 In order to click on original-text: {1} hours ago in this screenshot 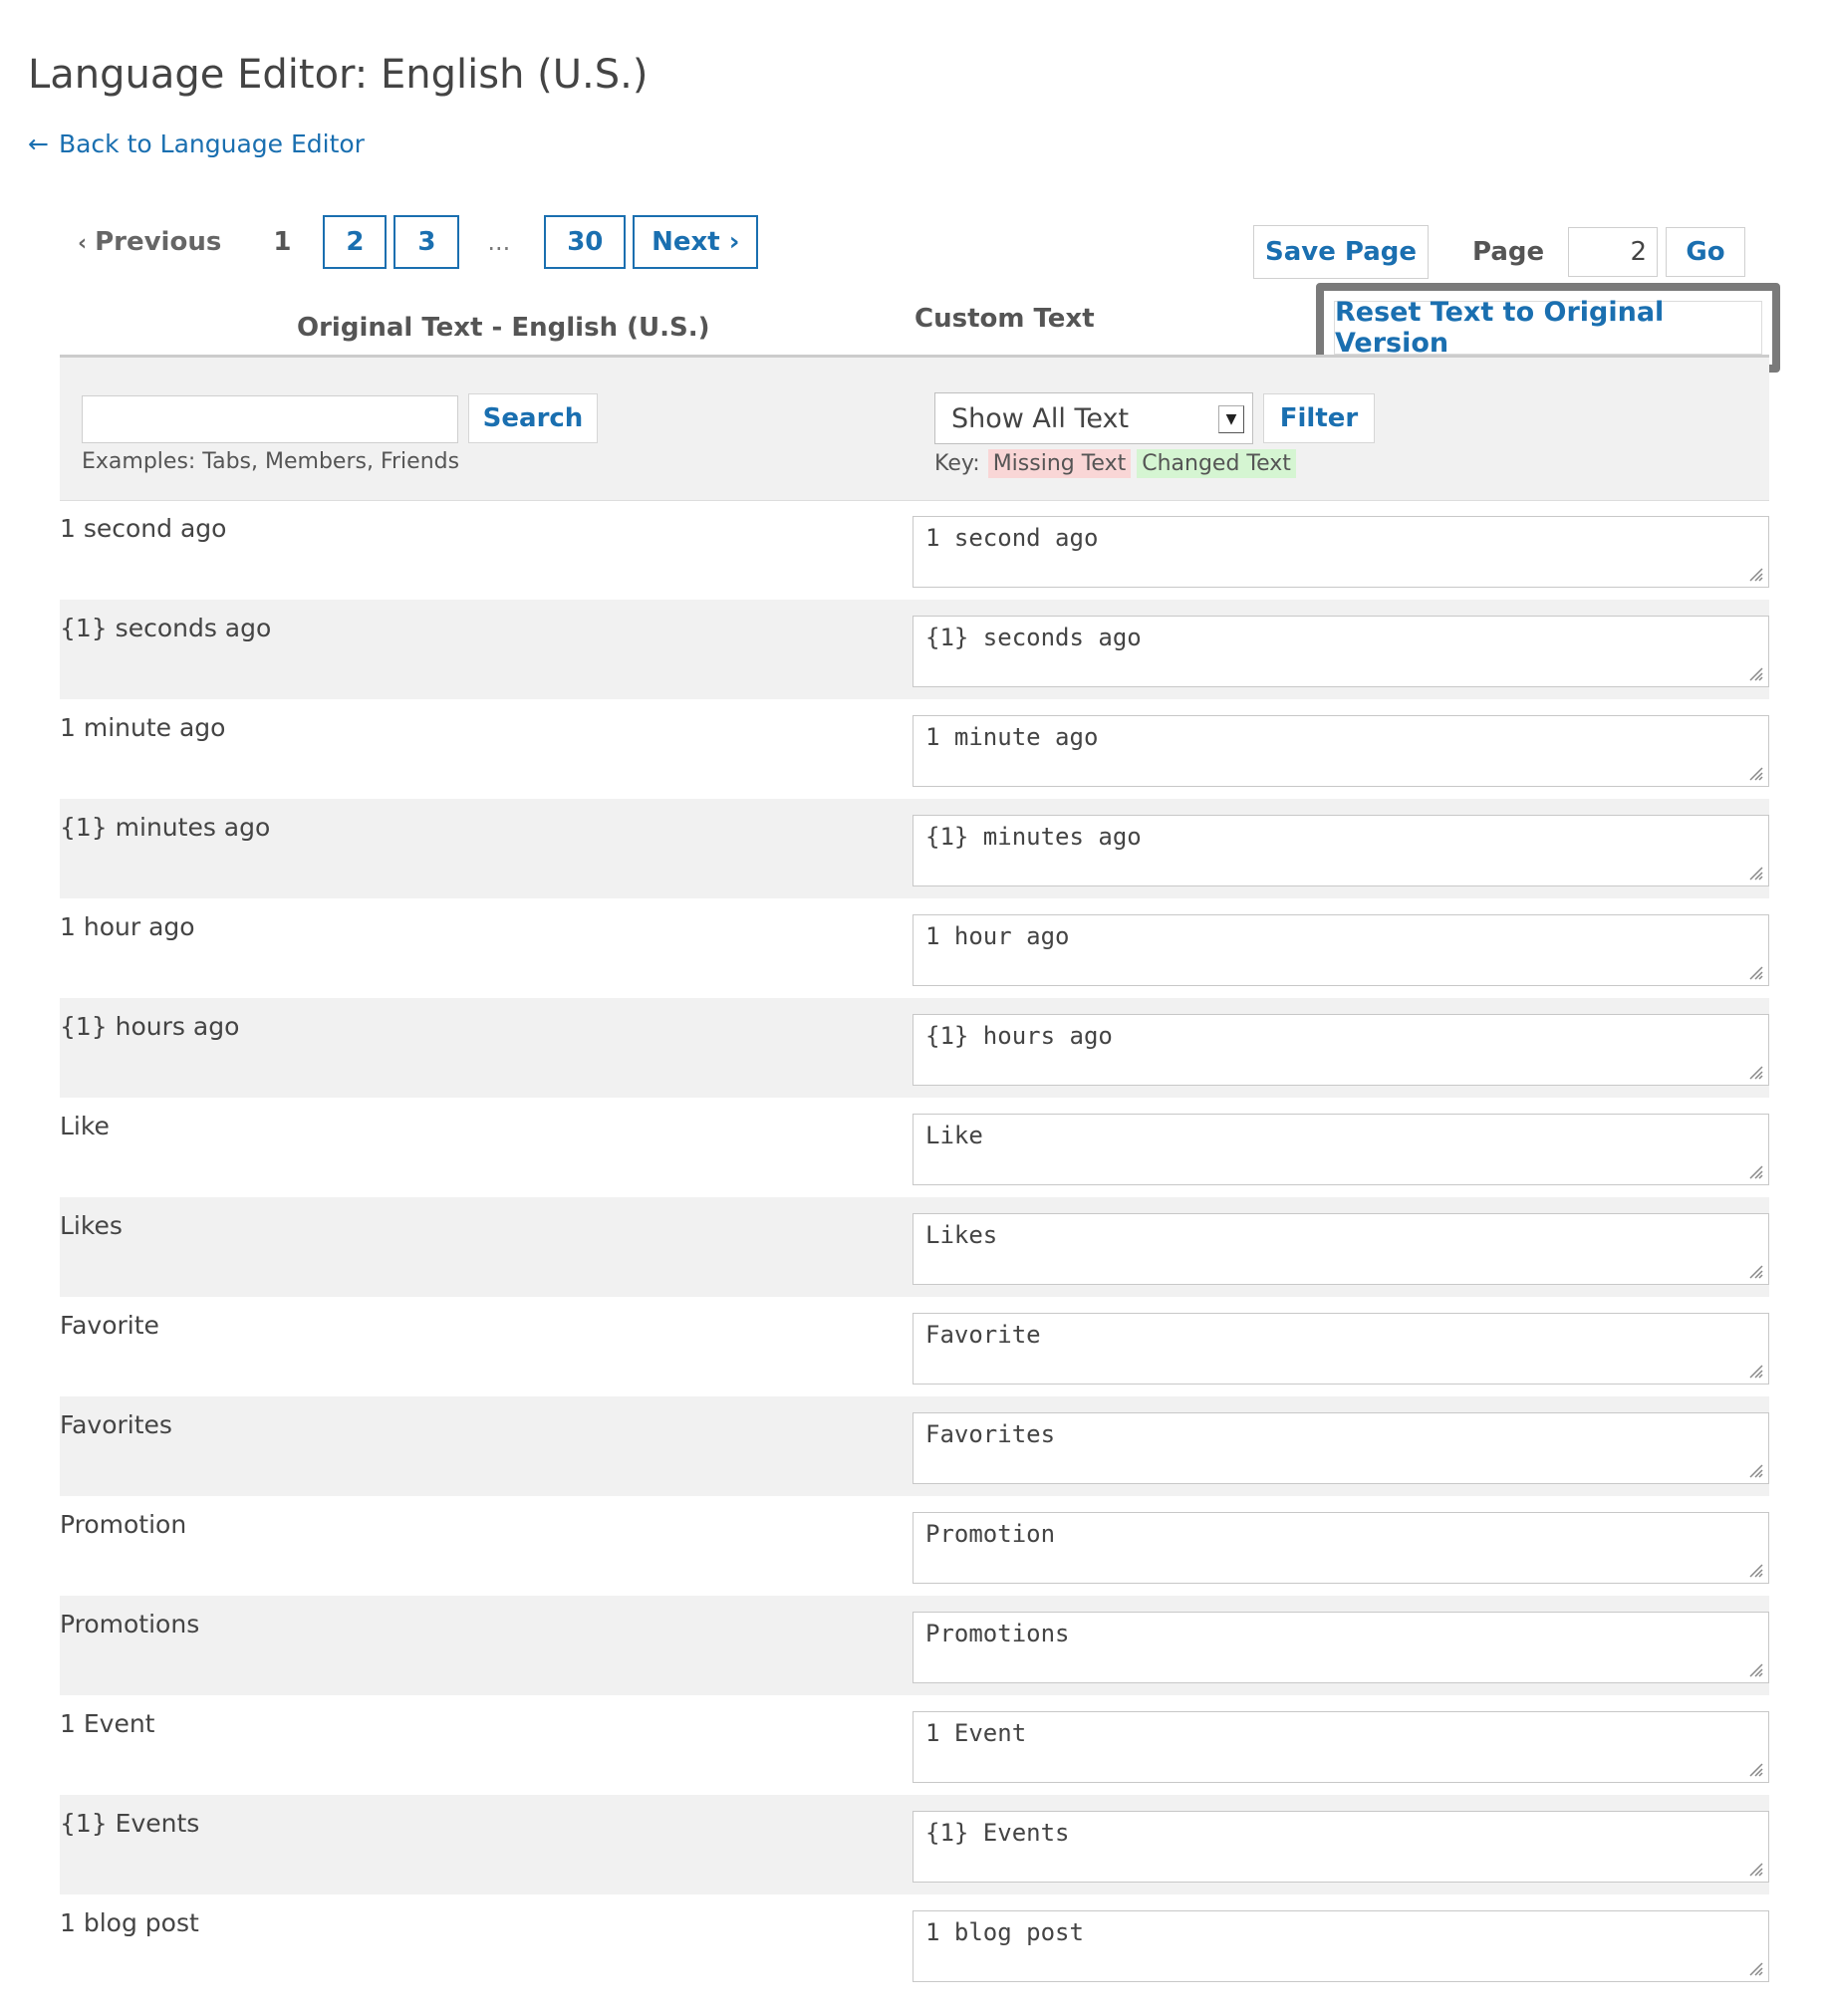, I will do `click(150, 1026)`.